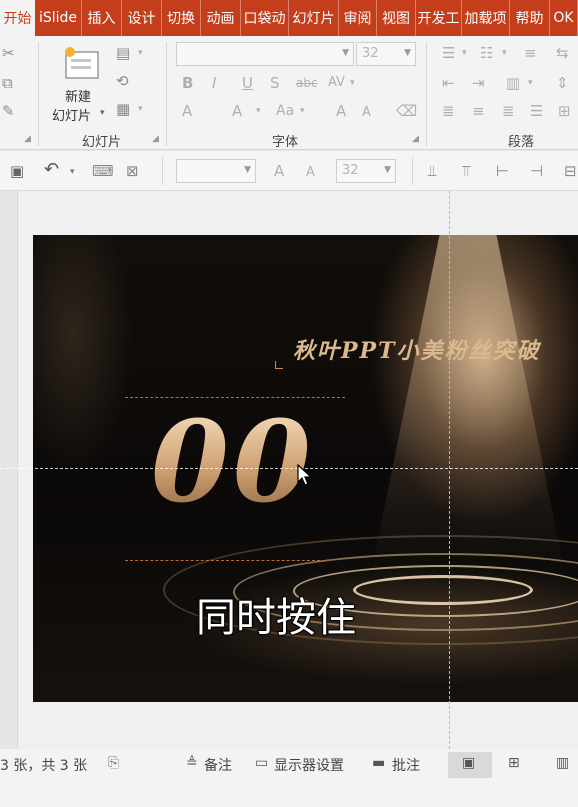  What do you see at coordinates (486, 18) in the screenshot?
I see `tab-addins: 加载项` at bounding box center [486, 18].